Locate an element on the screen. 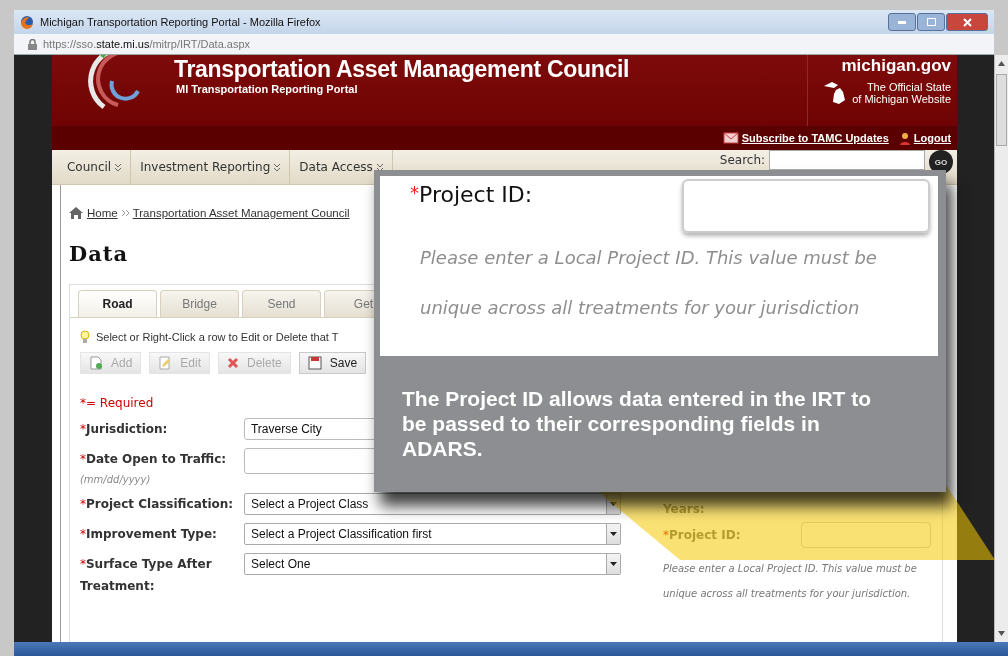  home-icon is located at coordinates (75, 213).